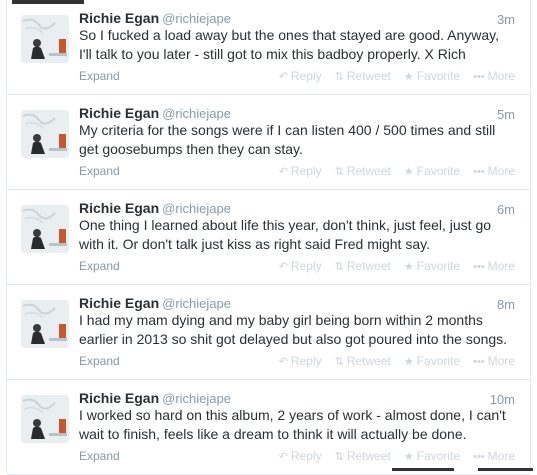 Image resolution: width=537 pixels, height=475 pixels. Describe the element at coordinates (506, 19) in the screenshot. I see `tweet-timestamp: 3m` at that location.